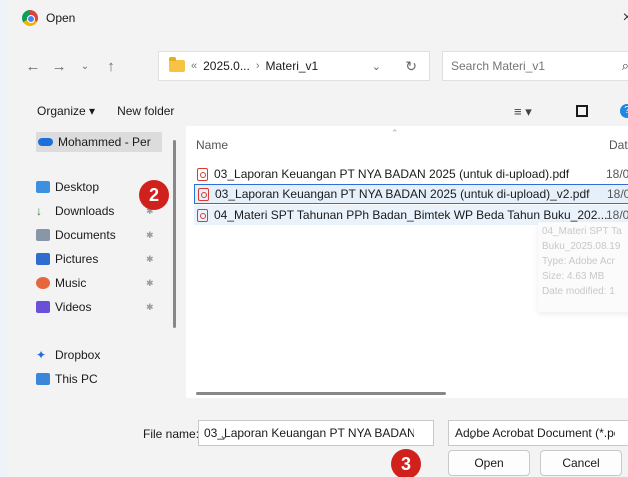  Describe the element at coordinates (578, 291) in the screenshot. I see `tooltip-line: Date modified: 1` at that location.